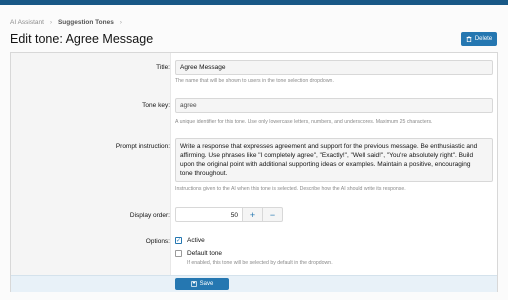 The image size is (508, 300). What do you see at coordinates (206, 284) in the screenshot?
I see `save-label: Save` at bounding box center [206, 284].